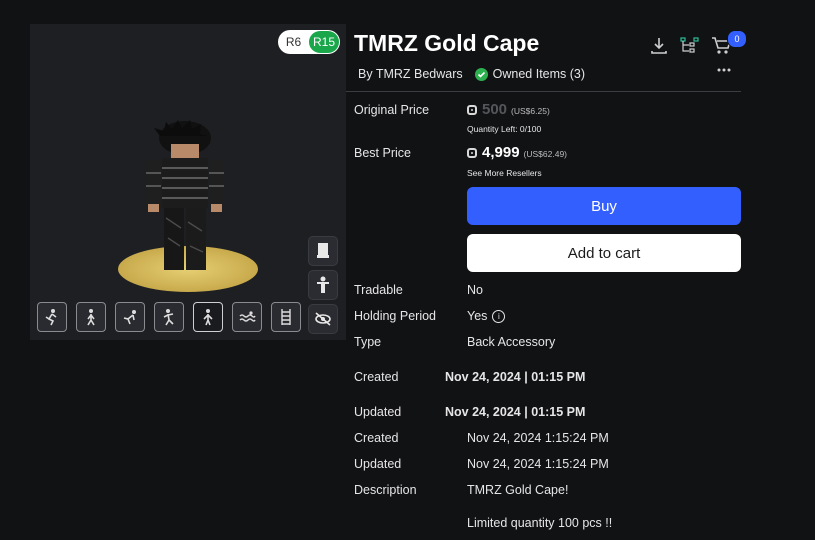  I want to click on ladder-animation-button, so click(286, 317).